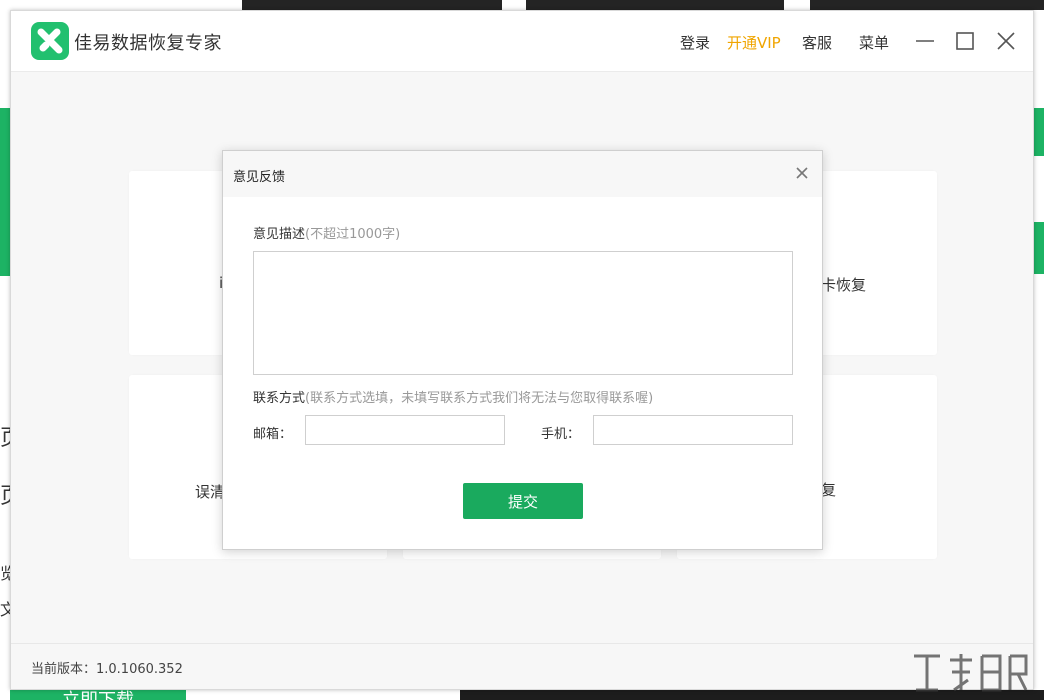 The width and height of the screenshot is (1044, 700). What do you see at coordinates (1006, 41) in the screenshot?
I see `close-icon` at bounding box center [1006, 41].